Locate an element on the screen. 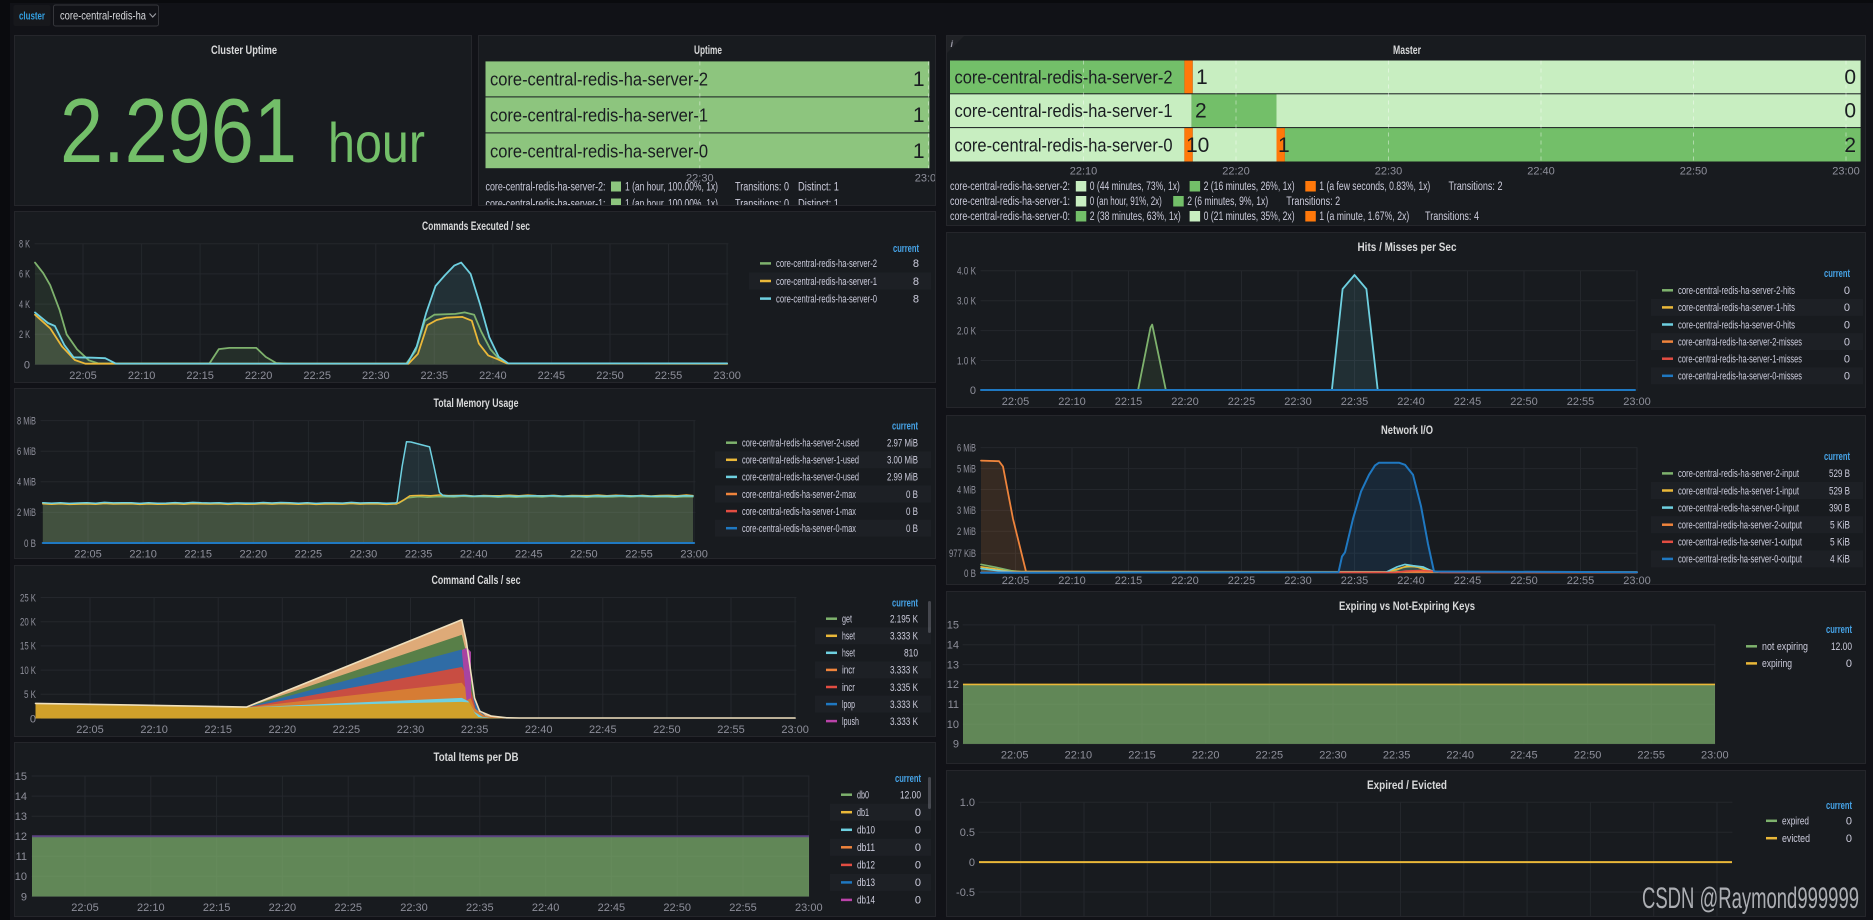 The height and width of the screenshot is (920, 1873). svg-text: Hits / Misses per Sec is located at coordinates (1407, 247).